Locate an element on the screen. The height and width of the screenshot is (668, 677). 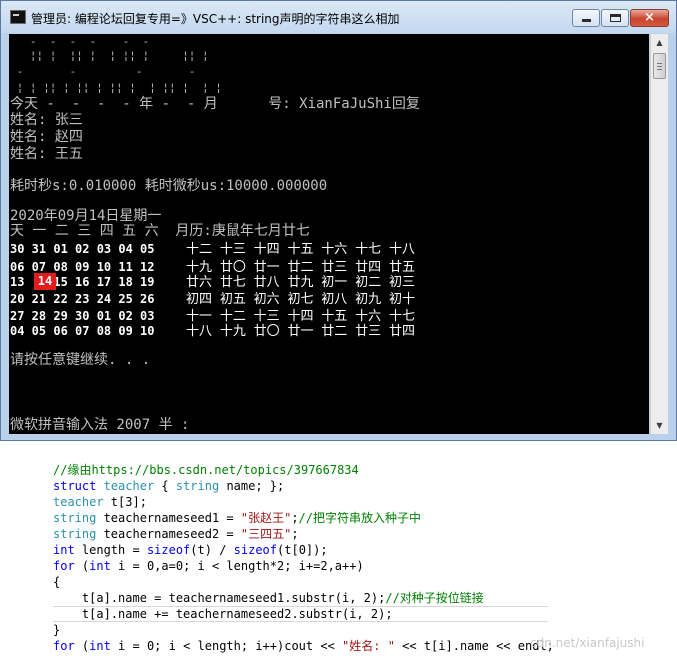
window-title: 管理员: 编程论坛回复专用=》VSC++: string声明的字符串这么相加 is located at coordinates (215, 19).